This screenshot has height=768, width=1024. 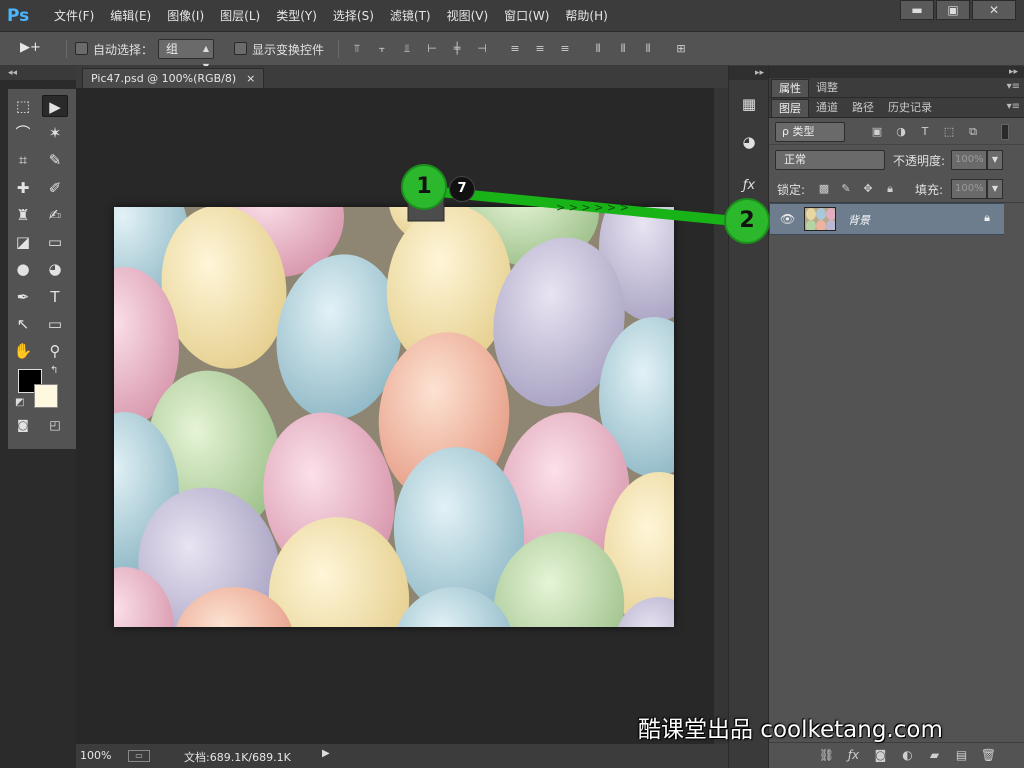 I want to click on step-2-marker: 2, so click(x=747, y=221).